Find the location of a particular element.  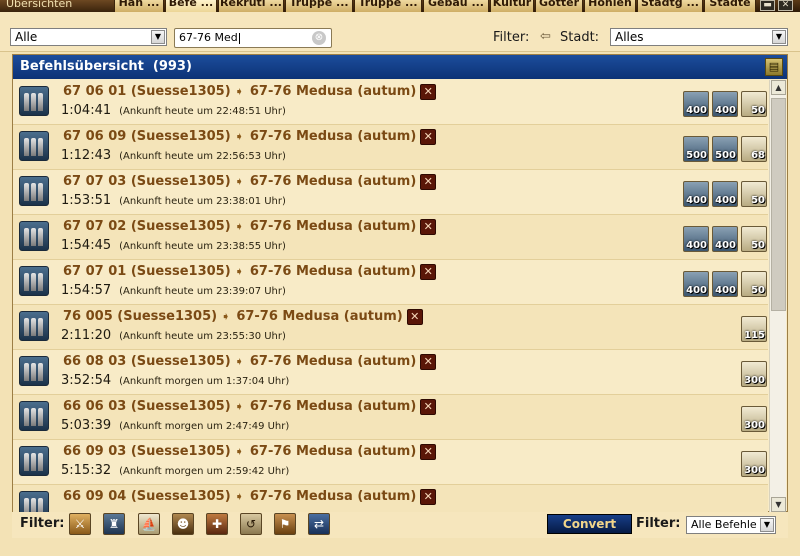

command-type-select: Alle ▼ is located at coordinates (88, 37).